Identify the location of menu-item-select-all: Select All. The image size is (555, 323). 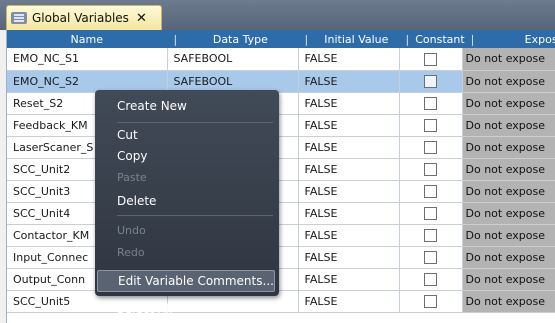
(145, 309).